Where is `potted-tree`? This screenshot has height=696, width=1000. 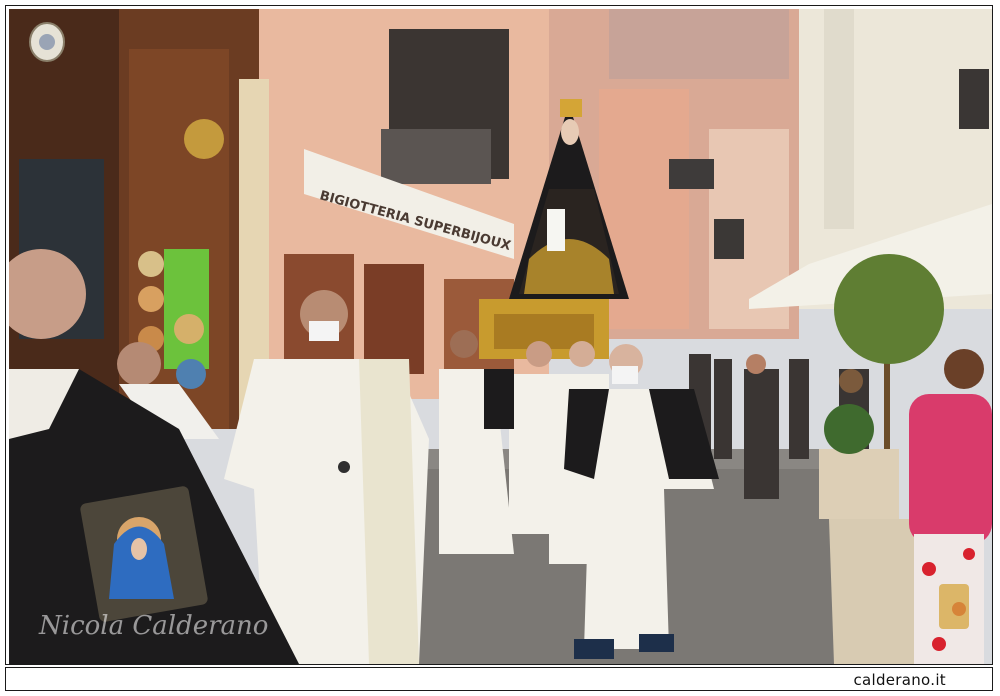
potted-tree is located at coordinates (889, 309).